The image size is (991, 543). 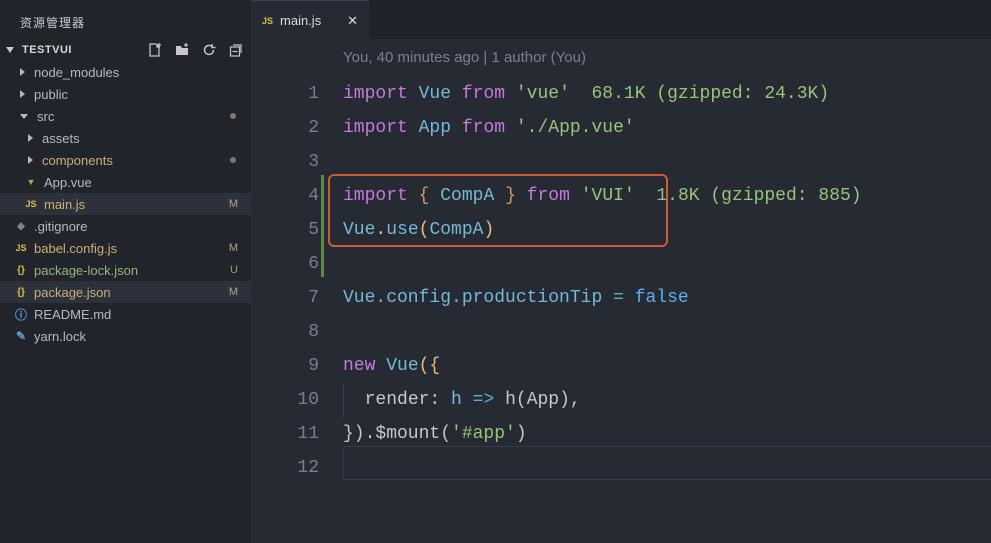 I want to click on paren: ), so click(x=521, y=434).